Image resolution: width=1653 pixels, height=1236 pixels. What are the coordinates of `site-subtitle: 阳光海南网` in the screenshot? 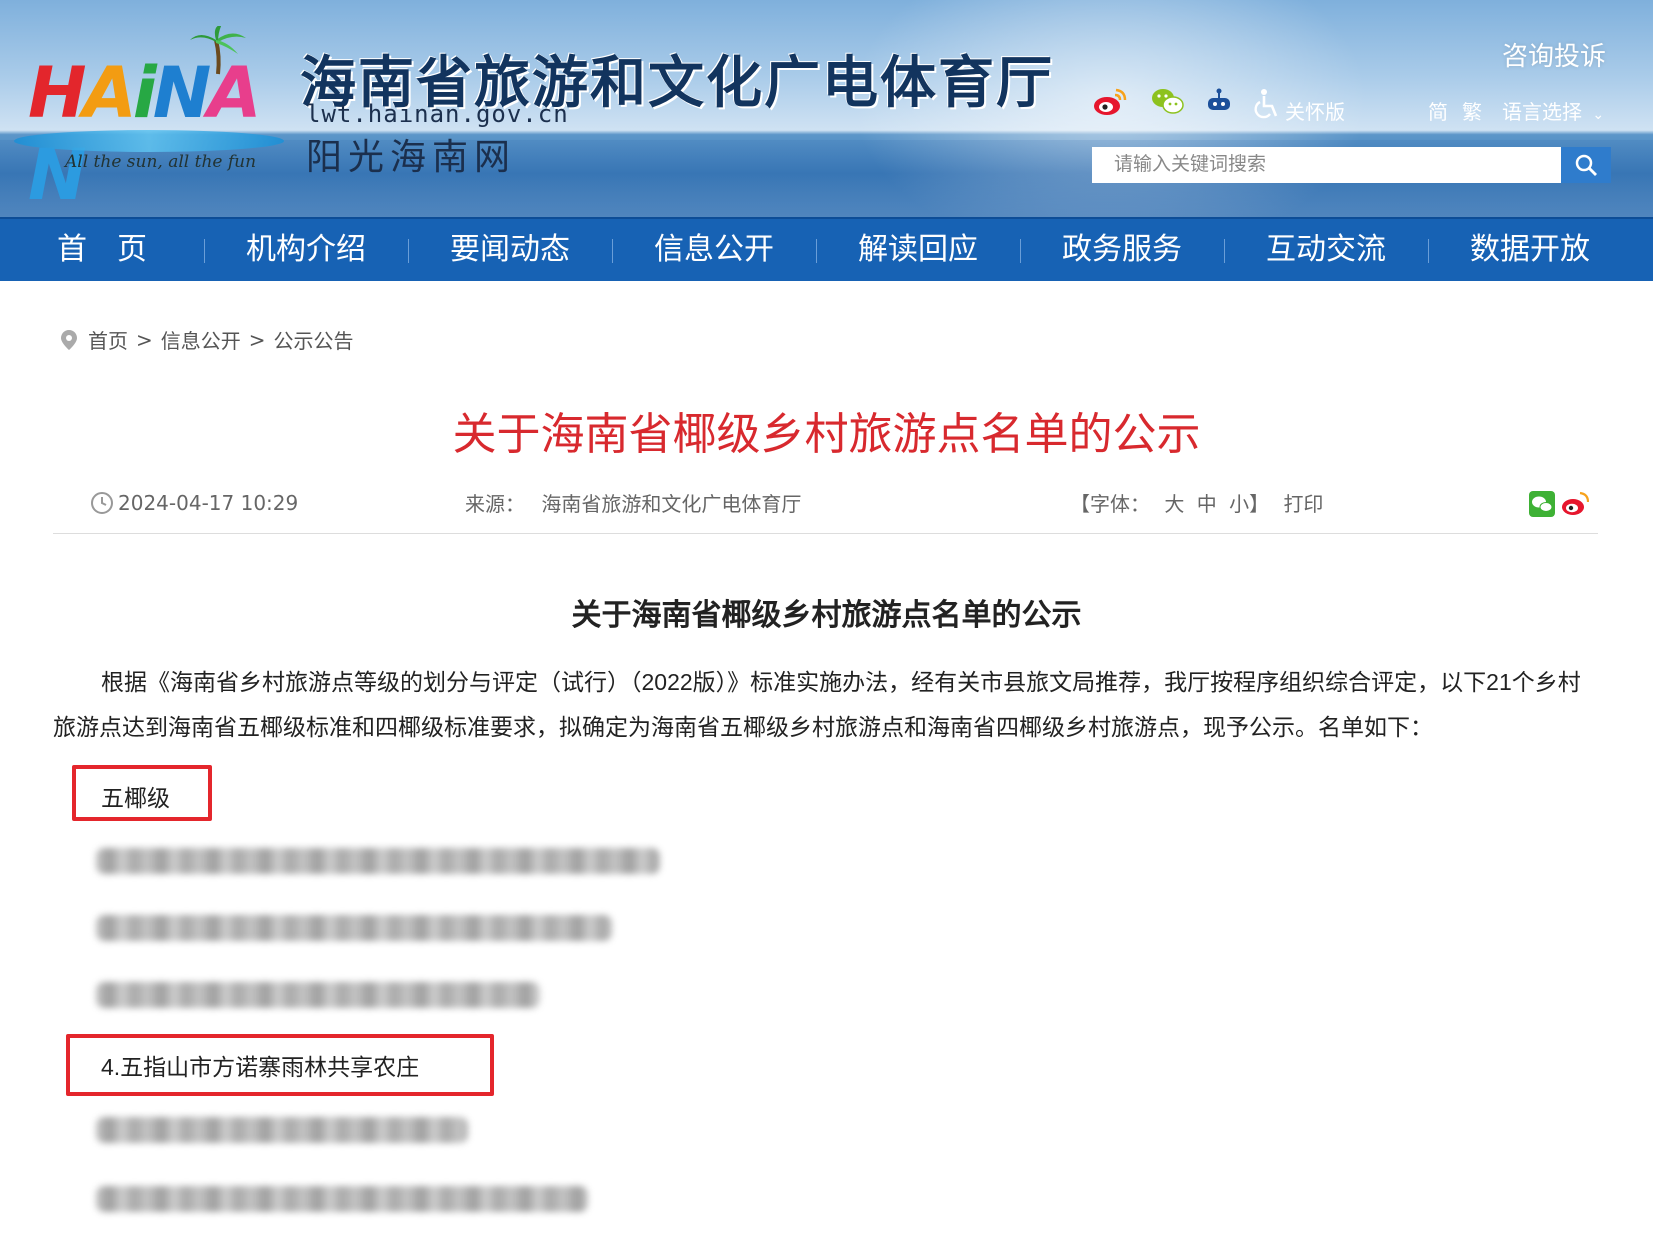 It's located at (411, 157).